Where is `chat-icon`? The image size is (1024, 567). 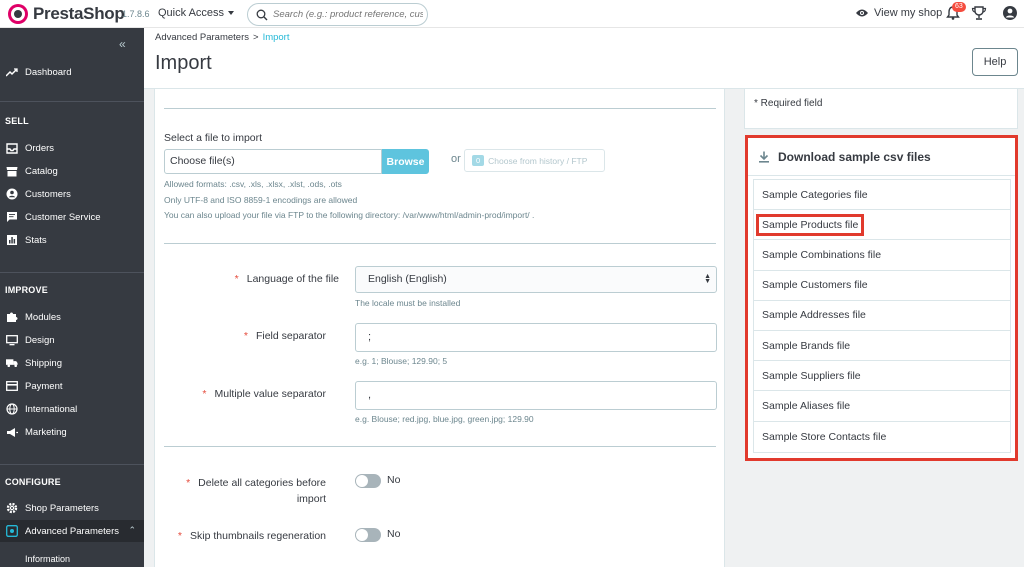
chat-icon is located at coordinates (12, 217).